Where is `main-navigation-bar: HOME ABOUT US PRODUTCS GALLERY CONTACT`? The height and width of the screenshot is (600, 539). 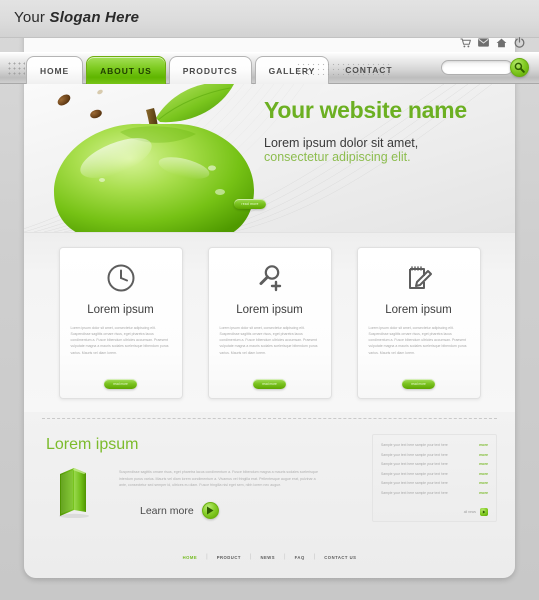 main-navigation-bar: HOME ABOUT US PRODUTCS GALLERY CONTACT is located at coordinates (269, 68).